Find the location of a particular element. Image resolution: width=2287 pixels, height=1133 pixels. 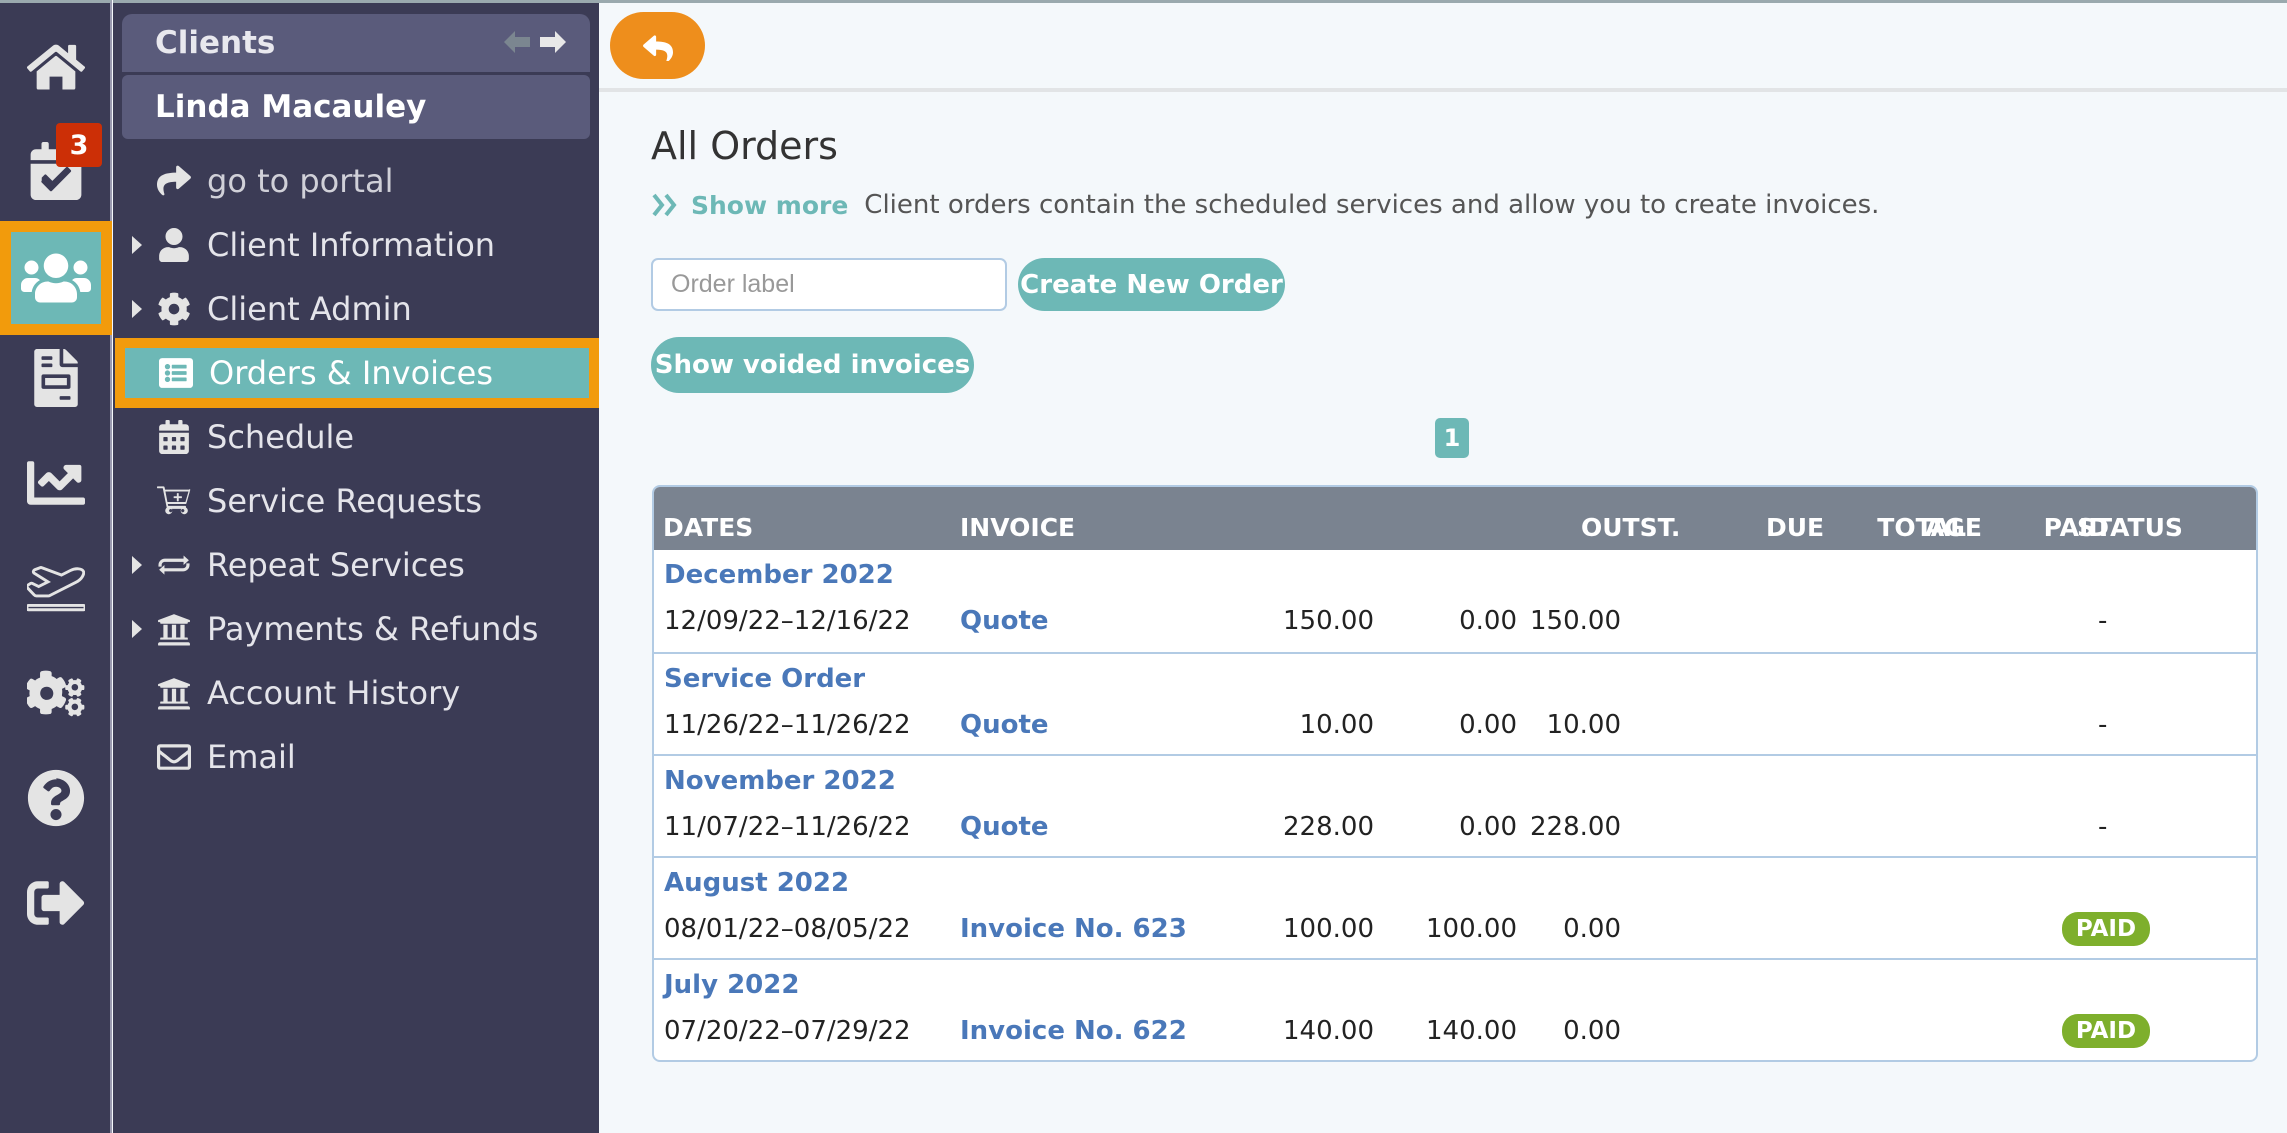

sidebar-item-label: Repeat Services is located at coordinates (336, 565).